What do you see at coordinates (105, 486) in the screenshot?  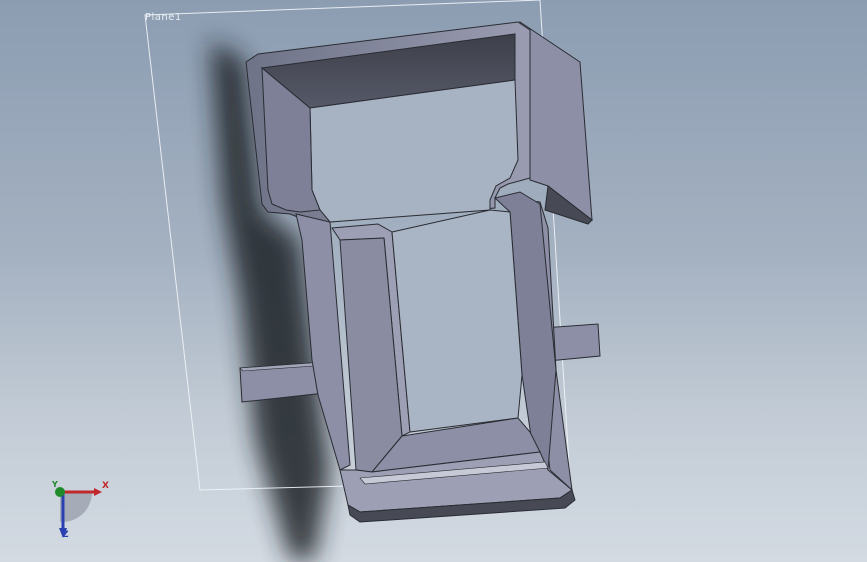 I see `triad-x-label: X` at bounding box center [105, 486].